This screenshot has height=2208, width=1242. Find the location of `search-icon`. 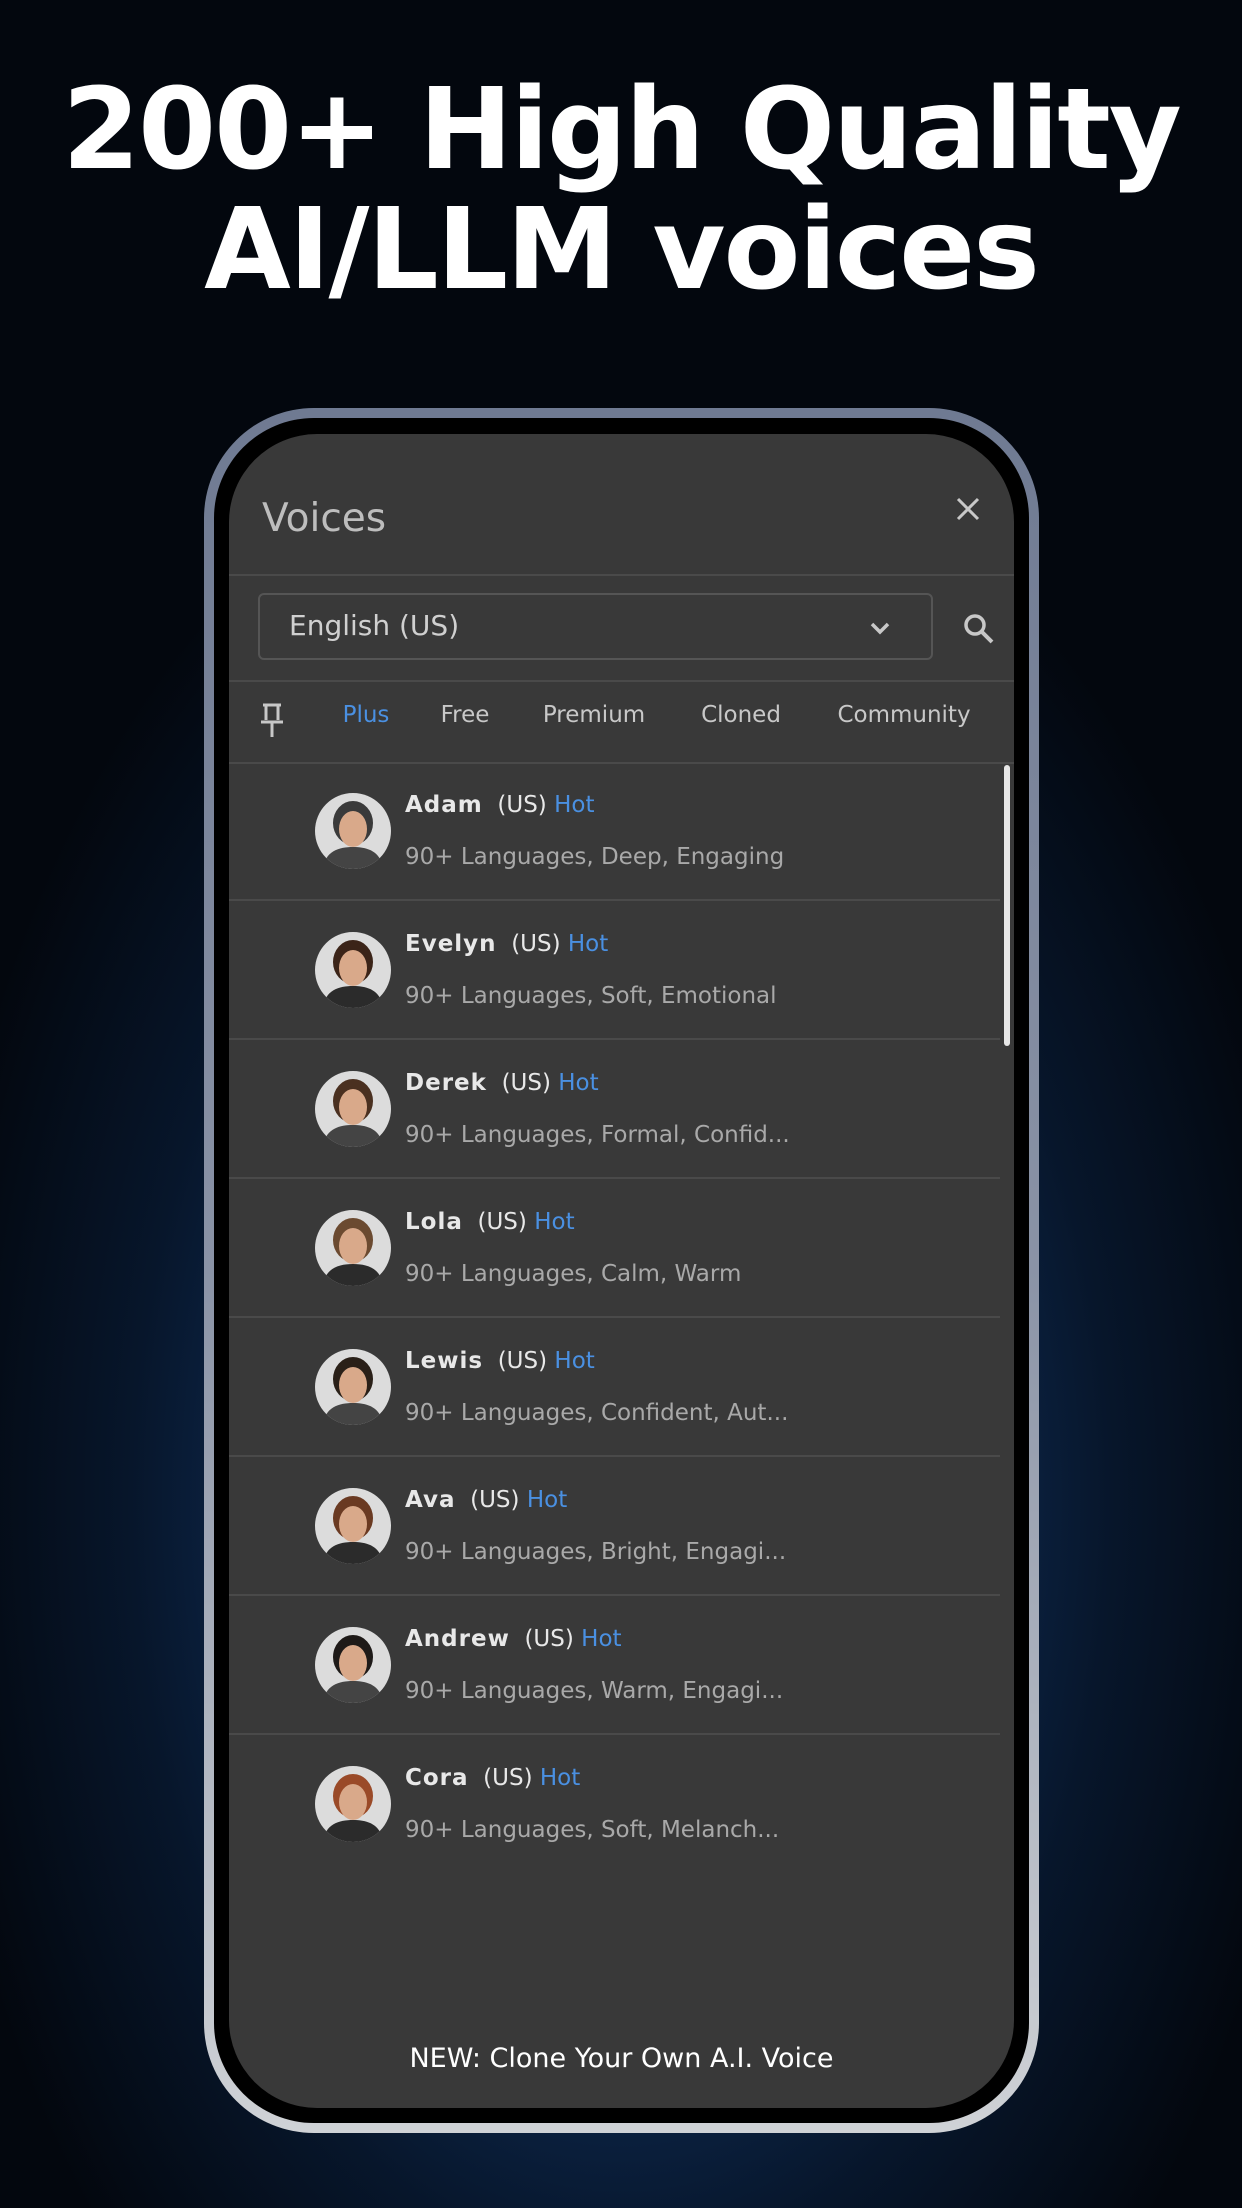

search-icon is located at coordinates (979, 631).